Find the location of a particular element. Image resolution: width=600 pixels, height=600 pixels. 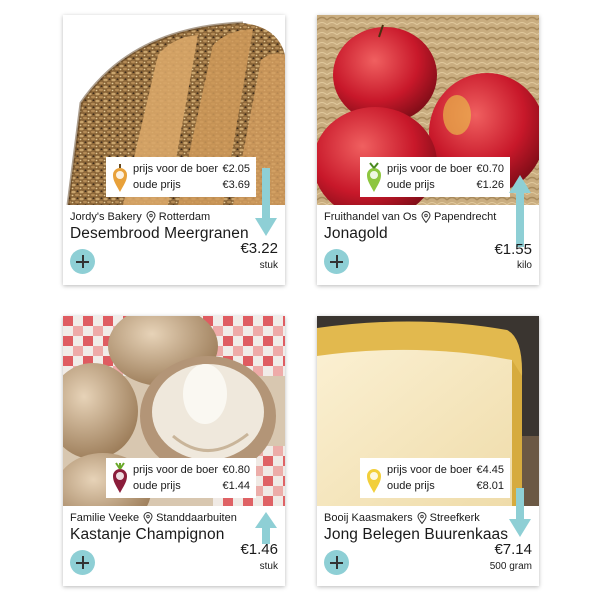

shop-name: Booij Kaasmakers is located at coordinates (368, 518).